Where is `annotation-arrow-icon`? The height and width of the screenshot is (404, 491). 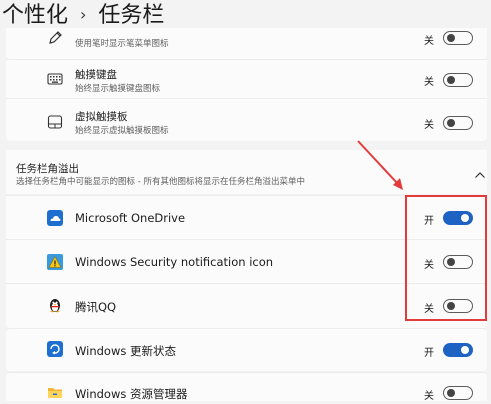 annotation-arrow-icon is located at coordinates (380, 165).